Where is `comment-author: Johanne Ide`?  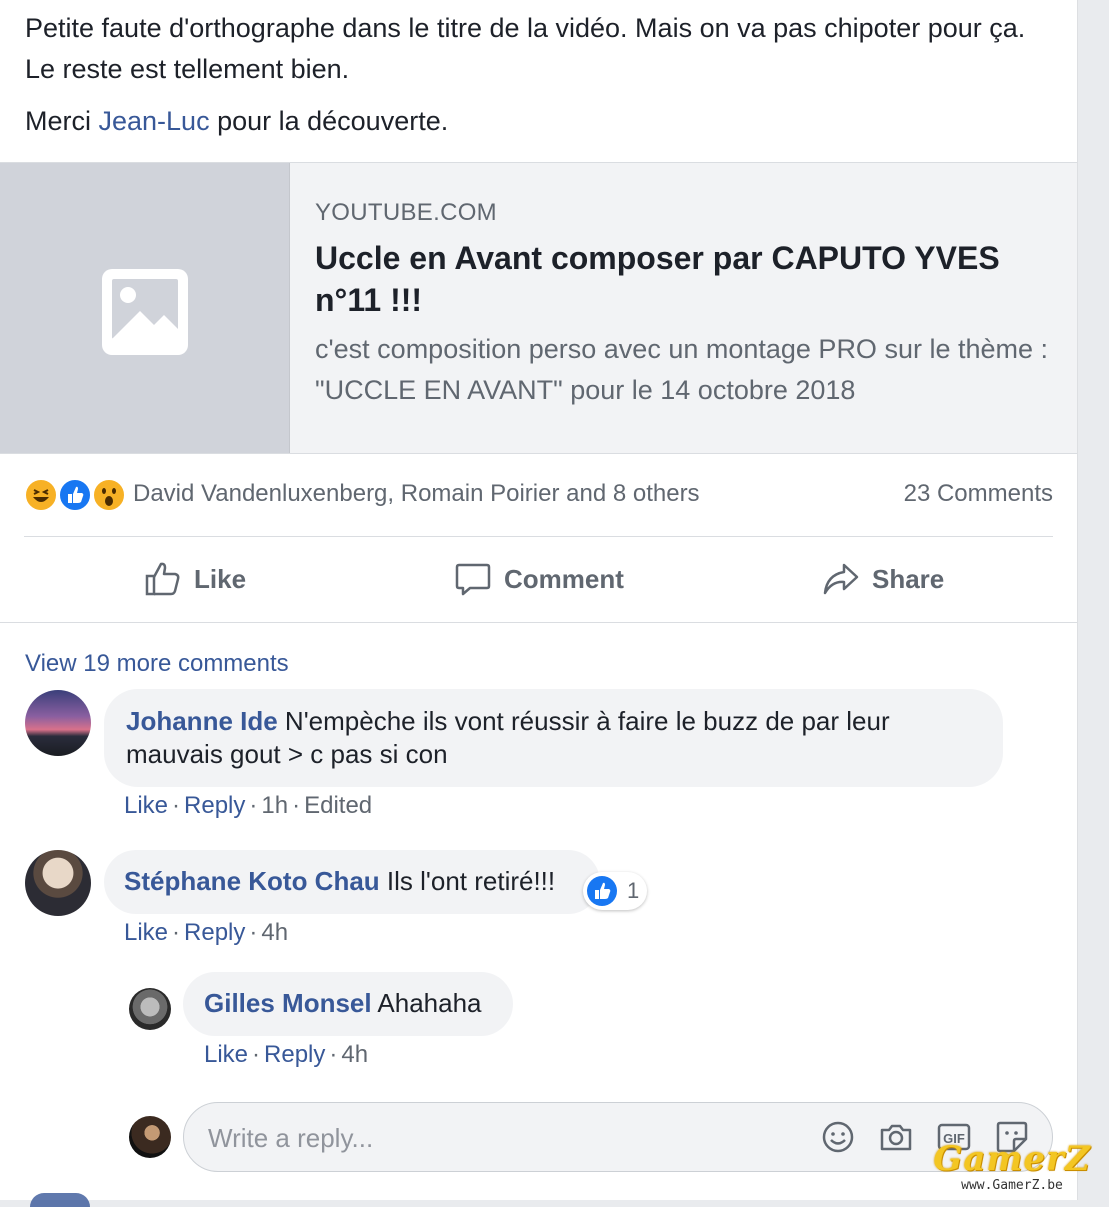 comment-author: Johanne Ide is located at coordinates (202, 721).